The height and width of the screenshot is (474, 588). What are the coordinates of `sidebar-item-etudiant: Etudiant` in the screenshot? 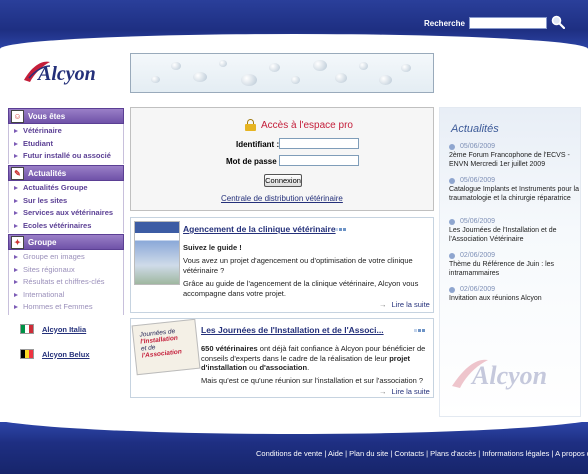 It's located at (66, 144).